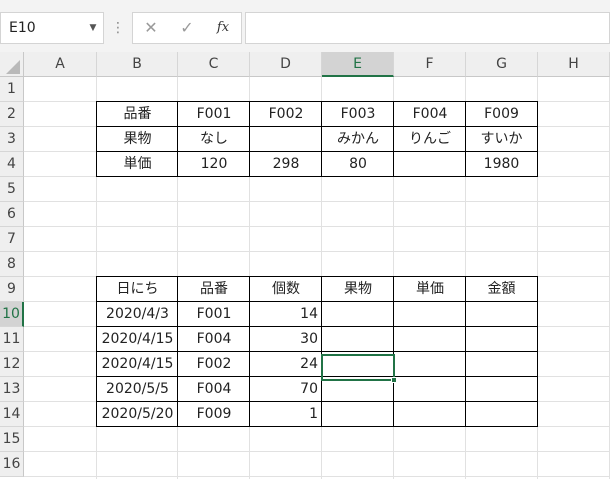 The width and height of the screenshot is (610, 479). I want to click on table1-cell: F004, so click(429, 114).